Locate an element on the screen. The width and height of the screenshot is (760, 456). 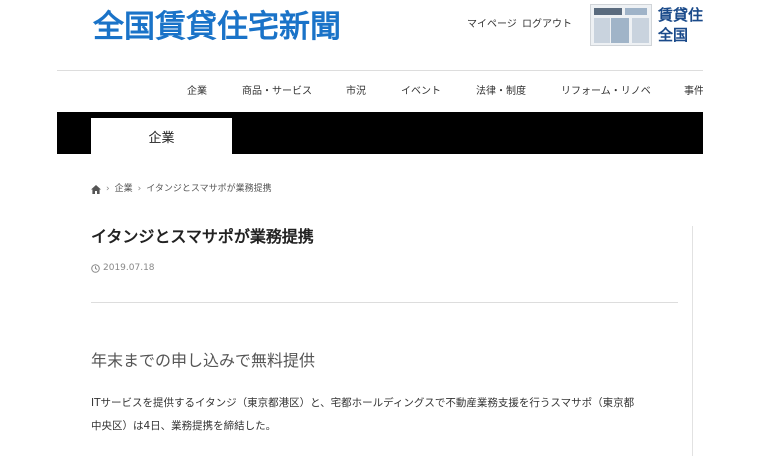
newspaper-promo-banner: 賃貸住 全国 is located at coordinates (646, 25).